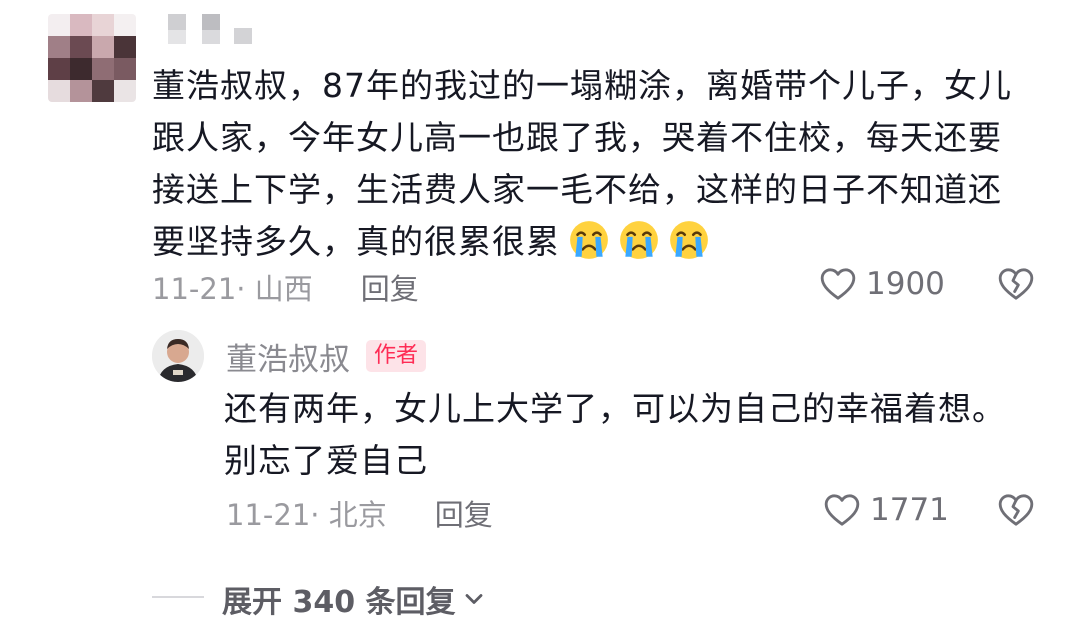  I want to click on comment-like-count: 1900, so click(905, 284).